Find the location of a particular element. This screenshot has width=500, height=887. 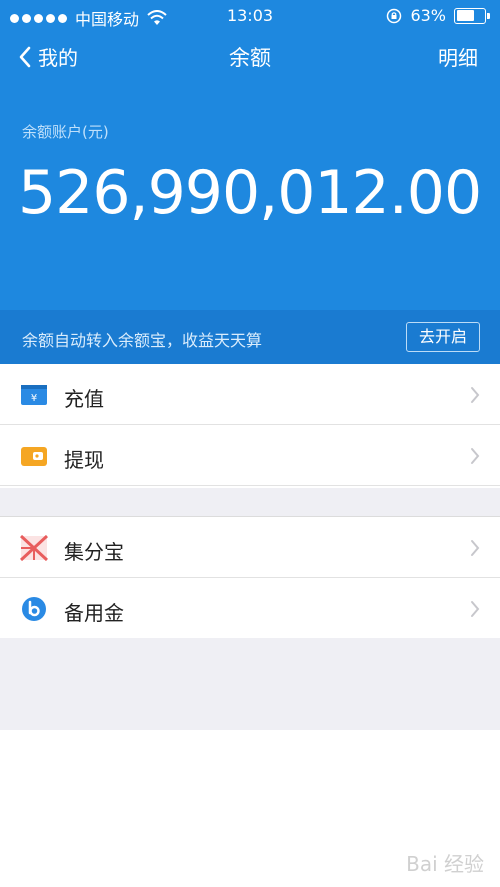

menu-group-extras: 集分宝 备用金 is located at coordinates (250, 577).